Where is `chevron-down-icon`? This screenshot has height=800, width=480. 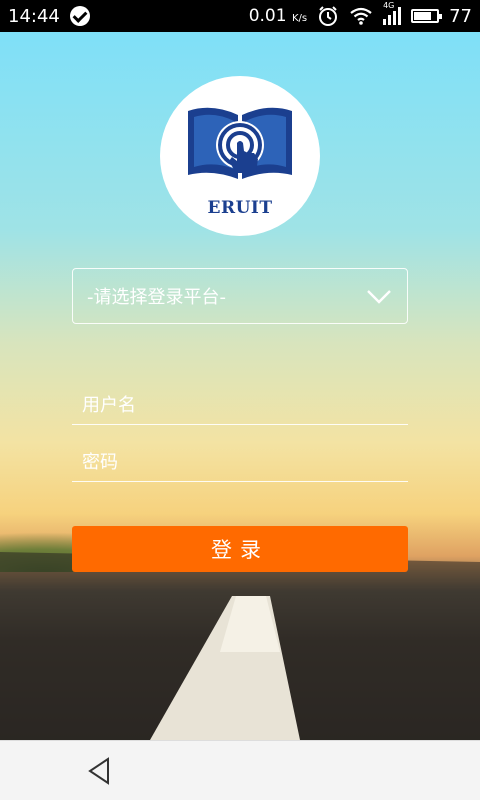
chevron-down-icon is located at coordinates (379, 297).